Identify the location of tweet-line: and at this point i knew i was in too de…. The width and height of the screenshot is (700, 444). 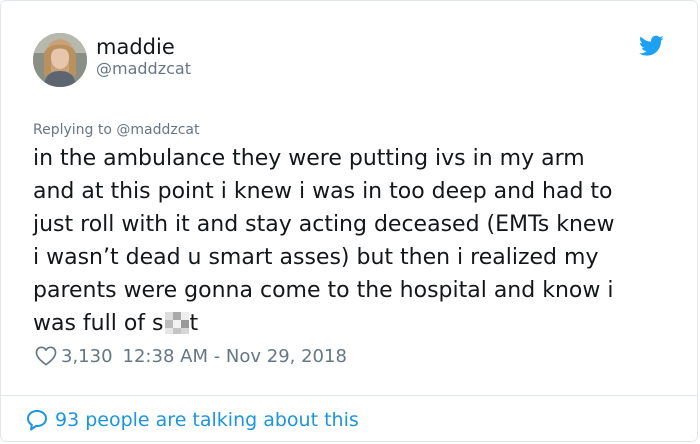
(323, 191).